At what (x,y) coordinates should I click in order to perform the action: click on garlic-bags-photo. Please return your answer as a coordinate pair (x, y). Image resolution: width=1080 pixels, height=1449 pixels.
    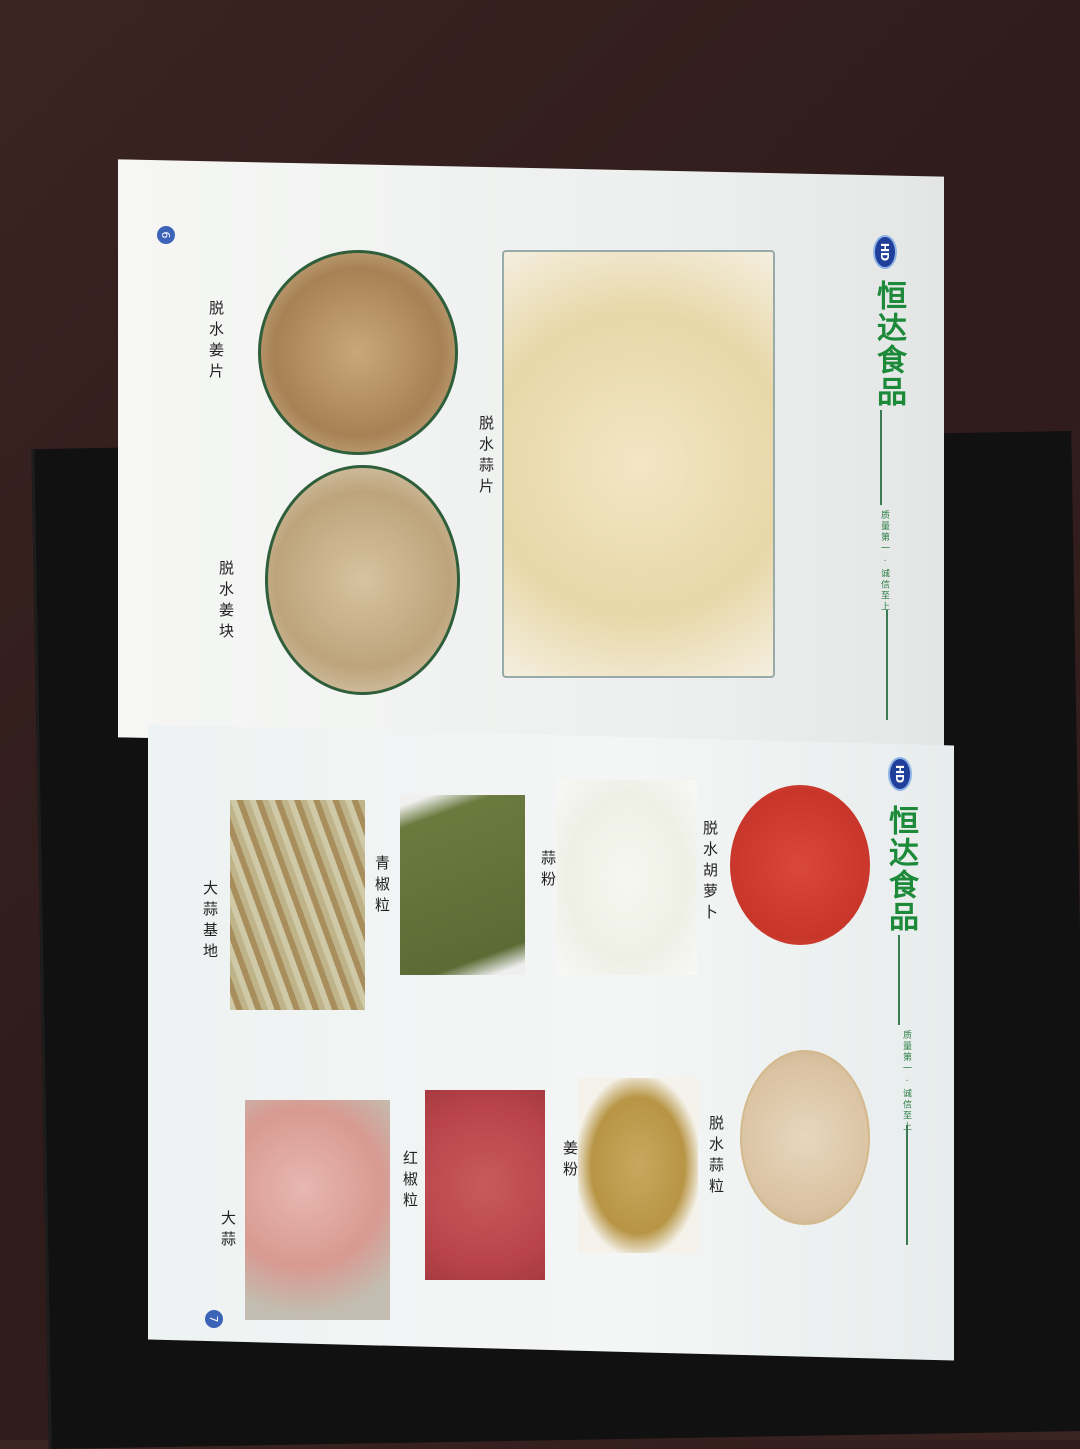
    Looking at the image, I should click on (317, 1210).